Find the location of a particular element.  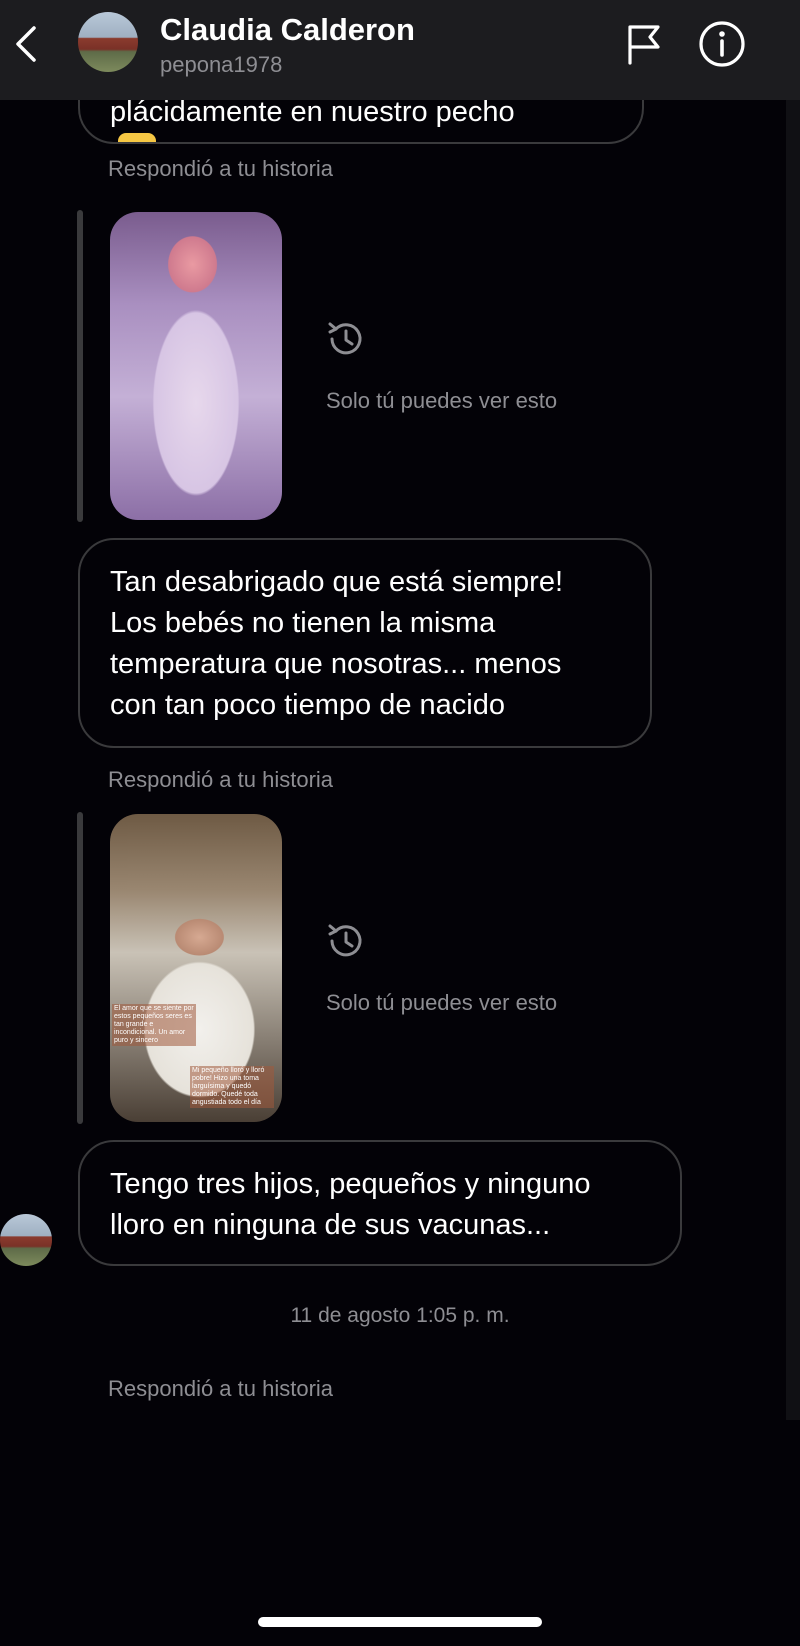

message-line: Los bebés no tienen la misma is located at coordinates (303, 623).